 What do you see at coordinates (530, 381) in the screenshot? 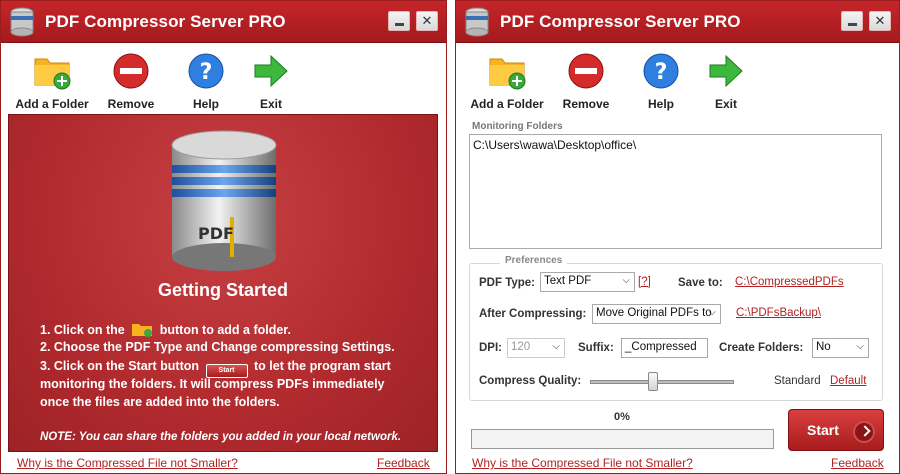
I see `compress-quality-label: Compress Quality:` at bounding box center [530, 381].